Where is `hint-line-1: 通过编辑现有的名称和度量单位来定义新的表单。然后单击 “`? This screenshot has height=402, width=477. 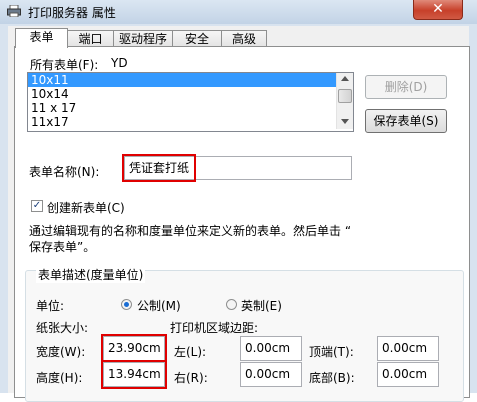 hint-line-1: 通过编辑现有的名称和度量单位来定义新的表单。然后单击 “ is located at coordinates (190, 231).